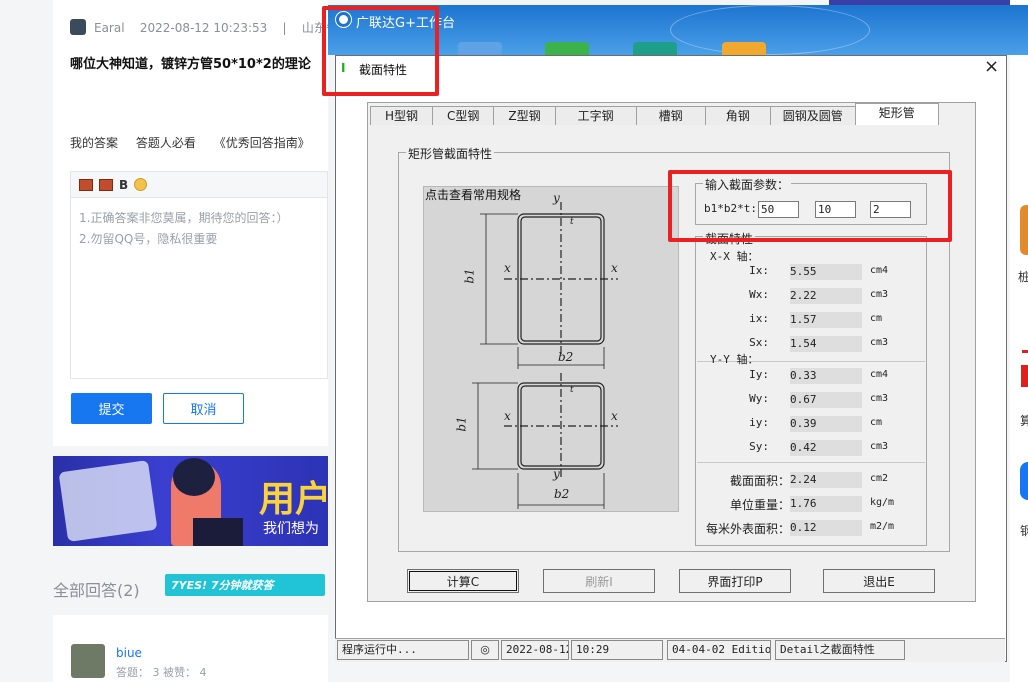 Image resolution: width=1028 pixels, height=682 pixels. What do you see at coordinates (469, 276) in the screenshot?
I see `diagram-b1-label: b1` at bounding box center [469, 276].